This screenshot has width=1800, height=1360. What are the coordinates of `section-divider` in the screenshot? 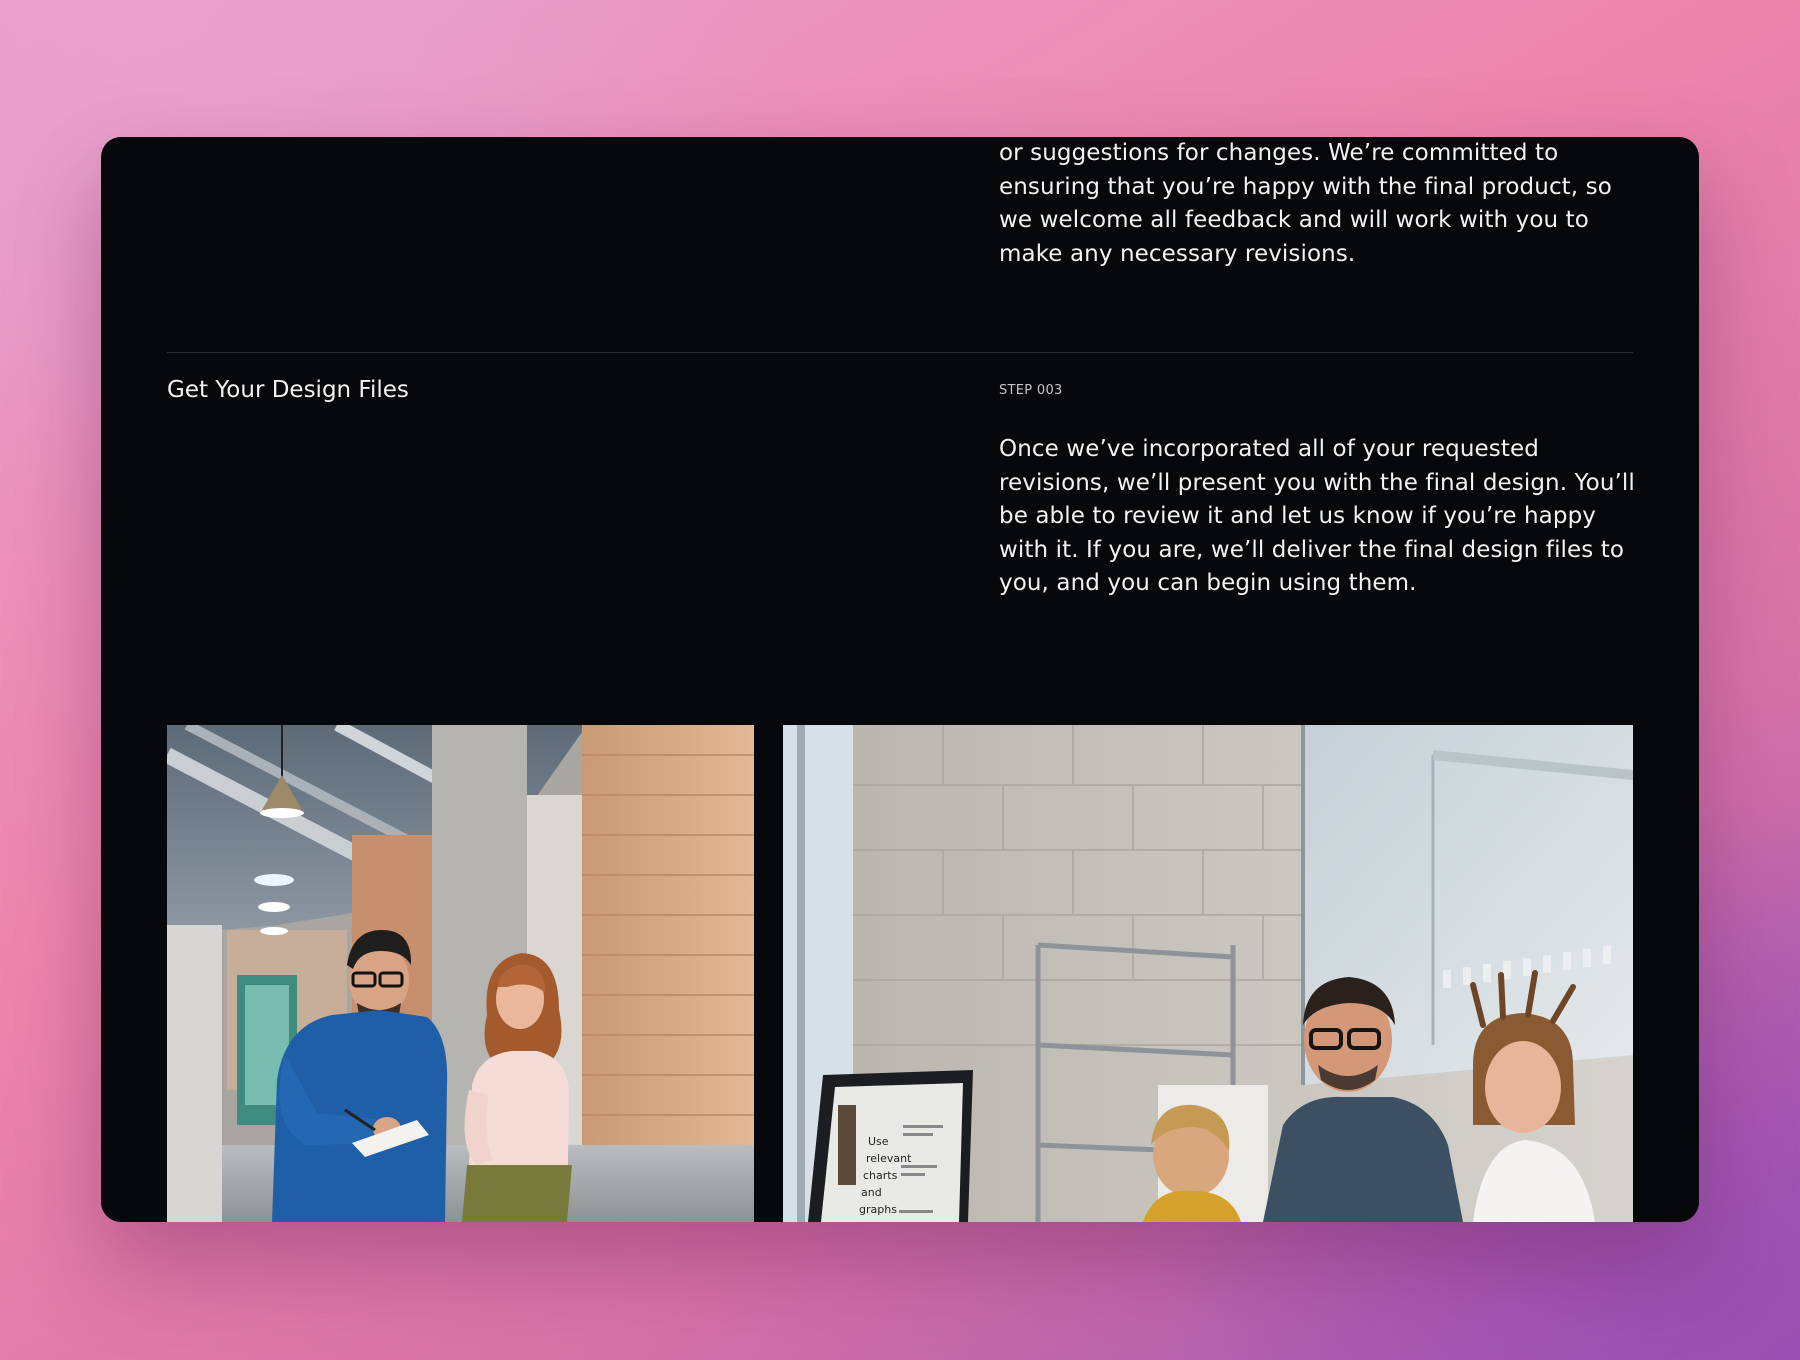 It's located at (900, 352).